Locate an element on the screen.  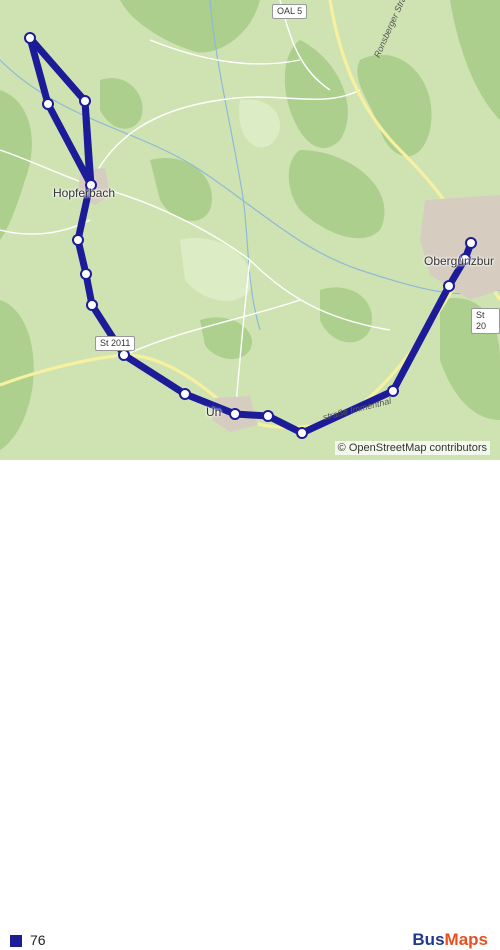
road-shield-st2011: St 2011 is located at coordinates (115, 343).